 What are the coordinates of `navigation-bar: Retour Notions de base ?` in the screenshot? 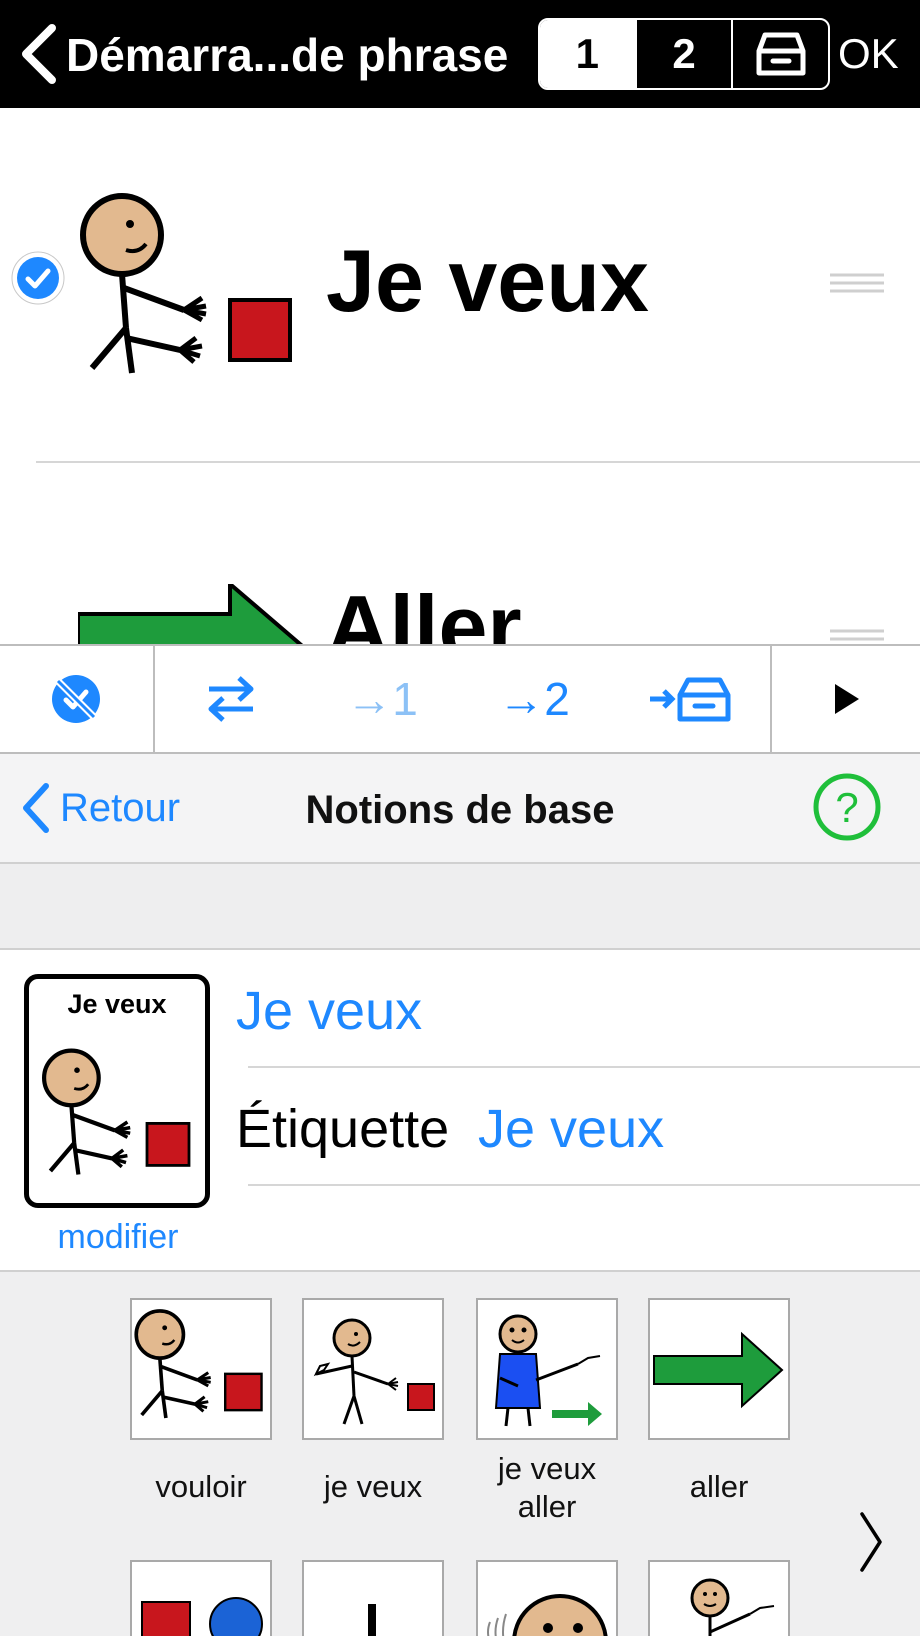 It's located at (460, 809).